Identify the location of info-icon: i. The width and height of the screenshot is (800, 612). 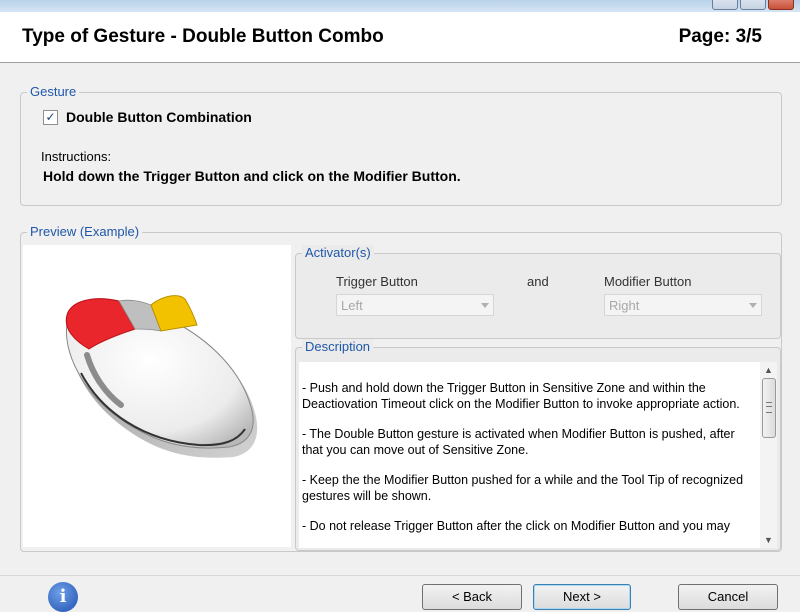
(63, 597).